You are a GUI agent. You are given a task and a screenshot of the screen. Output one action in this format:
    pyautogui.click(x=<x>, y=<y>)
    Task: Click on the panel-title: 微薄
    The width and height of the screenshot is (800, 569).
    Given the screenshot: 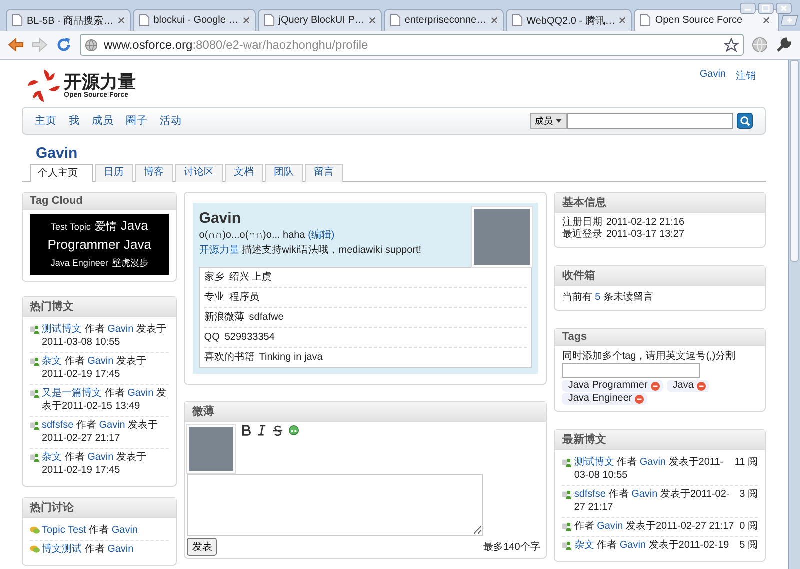 What is the action you would take?
    pyautogui.click(x=365, y=412)
    